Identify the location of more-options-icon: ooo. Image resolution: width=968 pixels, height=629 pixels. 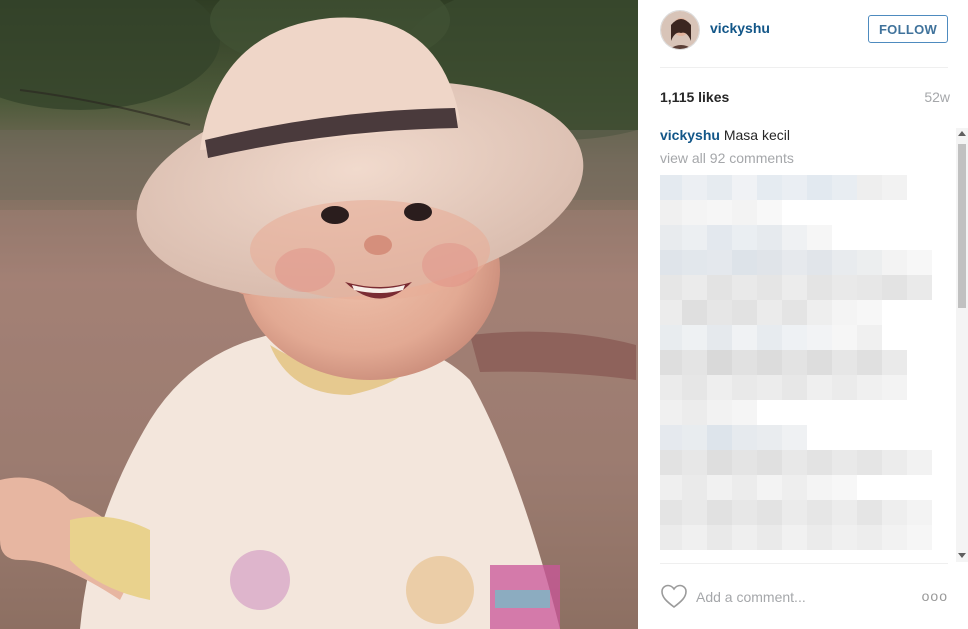
(935, 596).